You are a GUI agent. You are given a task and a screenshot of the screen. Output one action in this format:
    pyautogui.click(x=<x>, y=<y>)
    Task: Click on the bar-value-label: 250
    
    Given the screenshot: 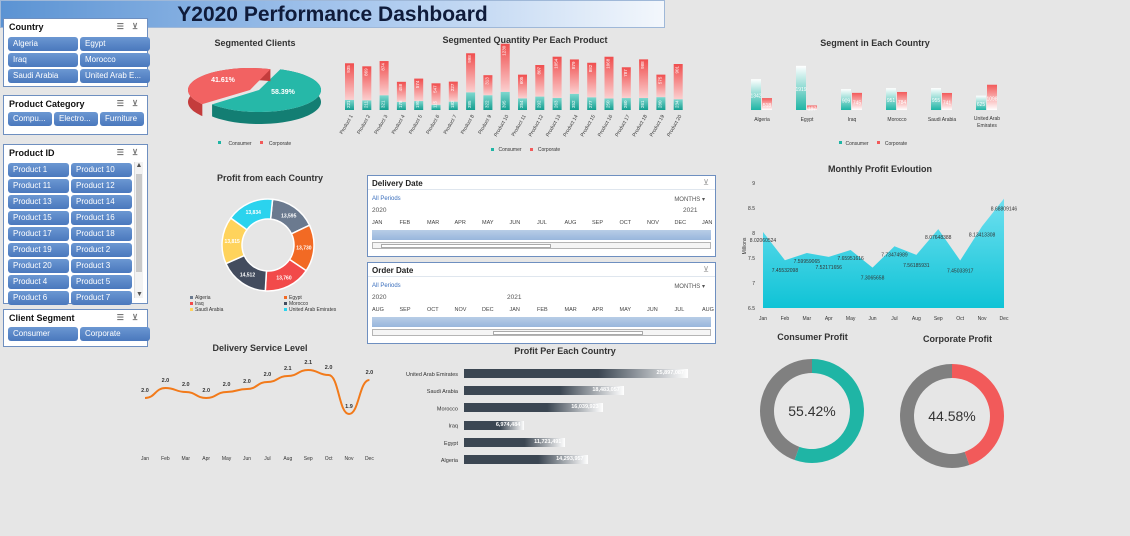 What is the action you would take?
    pyautogui.click(x=608, y=104)
    